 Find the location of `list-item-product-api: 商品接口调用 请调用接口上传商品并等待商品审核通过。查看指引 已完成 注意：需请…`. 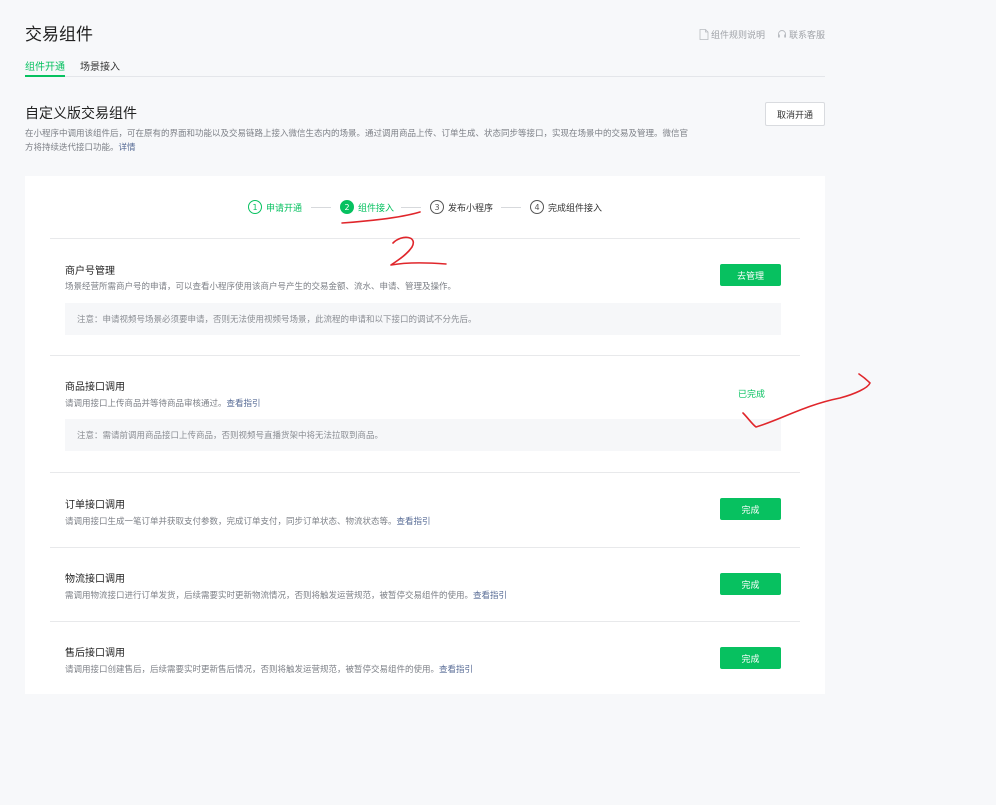

list-item-product-api: 商品接口调用 请调用接口上传商品并等待商品审核通过。查看指引 已完成 注意：需请… is located at coordinates (425, 413).